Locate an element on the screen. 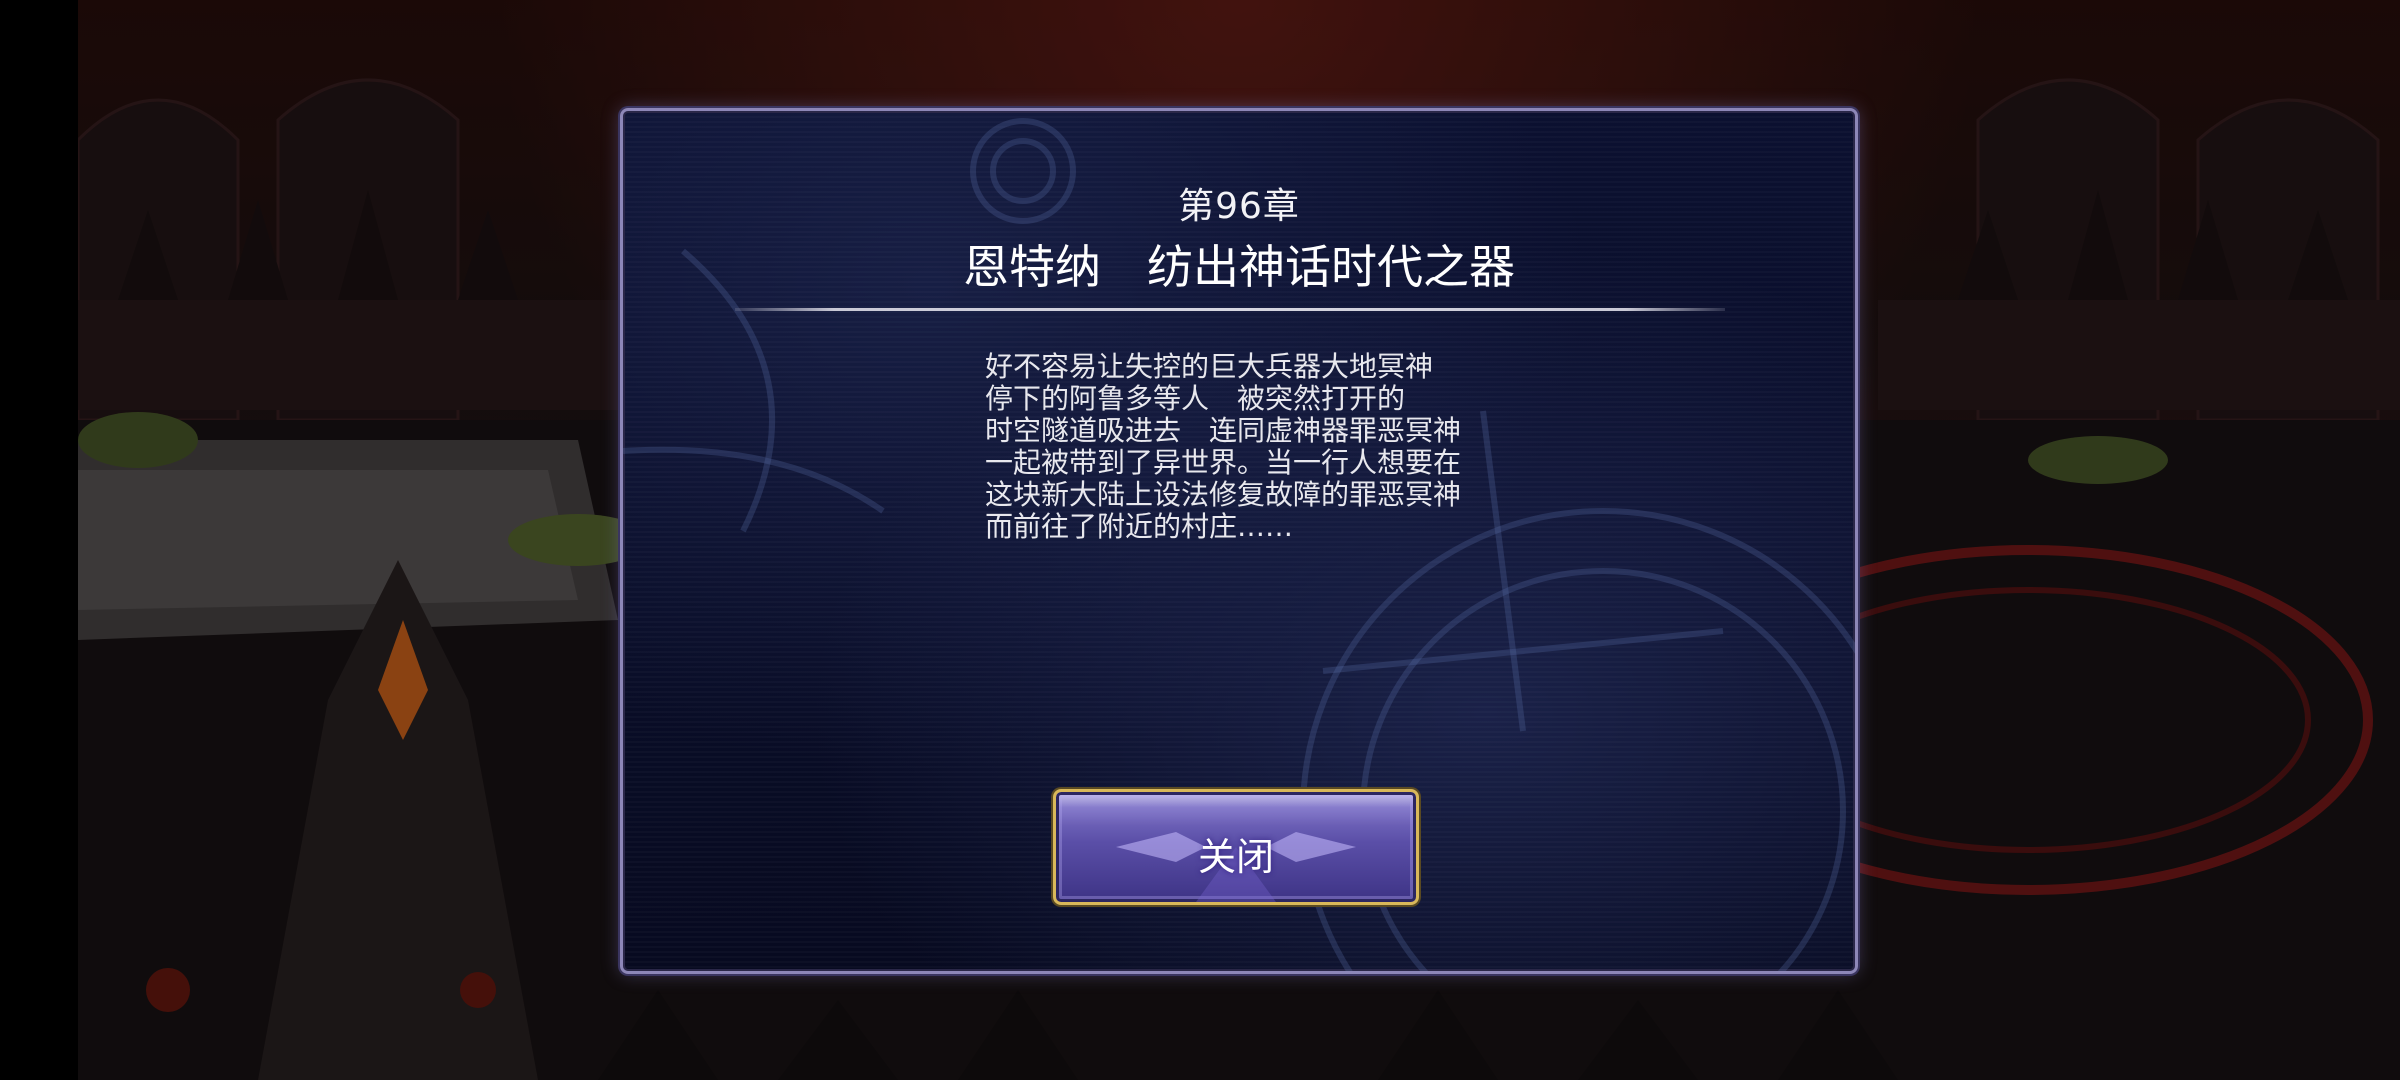 This screenshot has width=2400, height=1080. chapter-title: 恩特纳 纺出神话时代之器 is located at coordinates (1239, 267).